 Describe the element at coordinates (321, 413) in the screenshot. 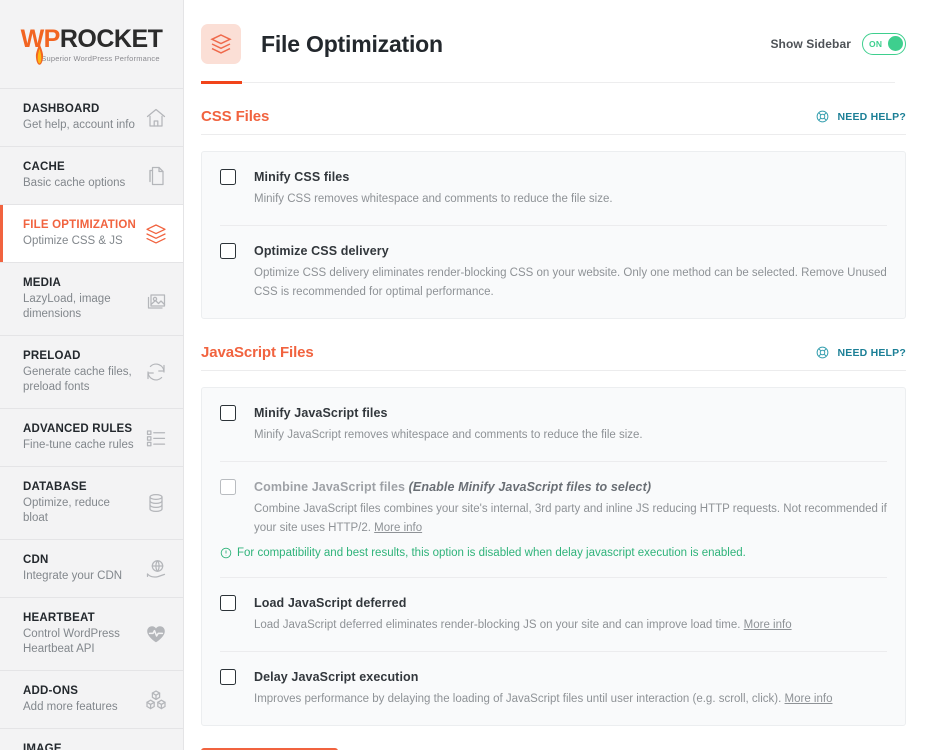

I see `option-label-text: Minify JavaScript files` at that location.